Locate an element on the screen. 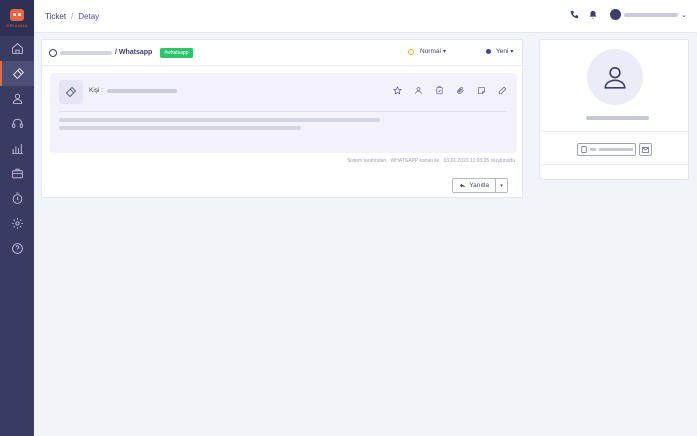 The width and height of the screenshot is (697, 436). country-code-redacted is located at coordinates (593, 149).